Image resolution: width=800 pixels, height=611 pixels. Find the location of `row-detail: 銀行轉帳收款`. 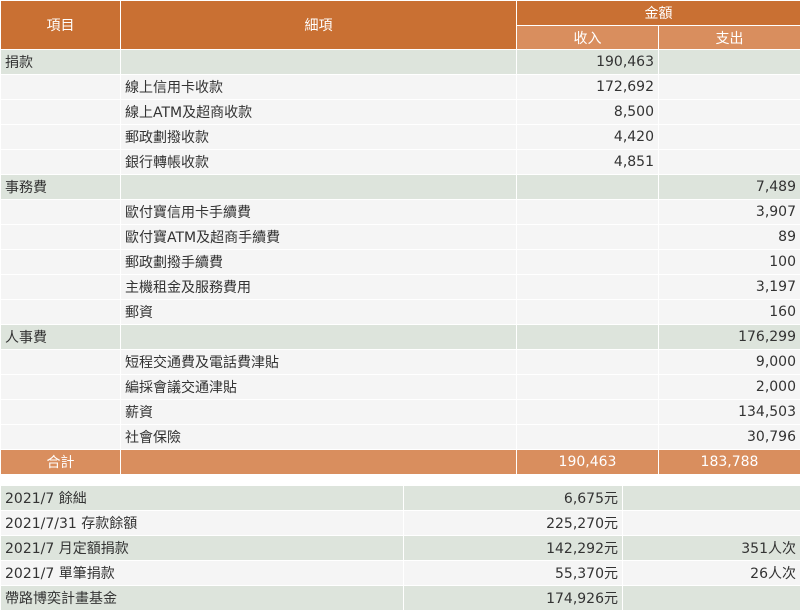

row-detail: 銀行轉帳收款 is located at coordinates (318, 162).